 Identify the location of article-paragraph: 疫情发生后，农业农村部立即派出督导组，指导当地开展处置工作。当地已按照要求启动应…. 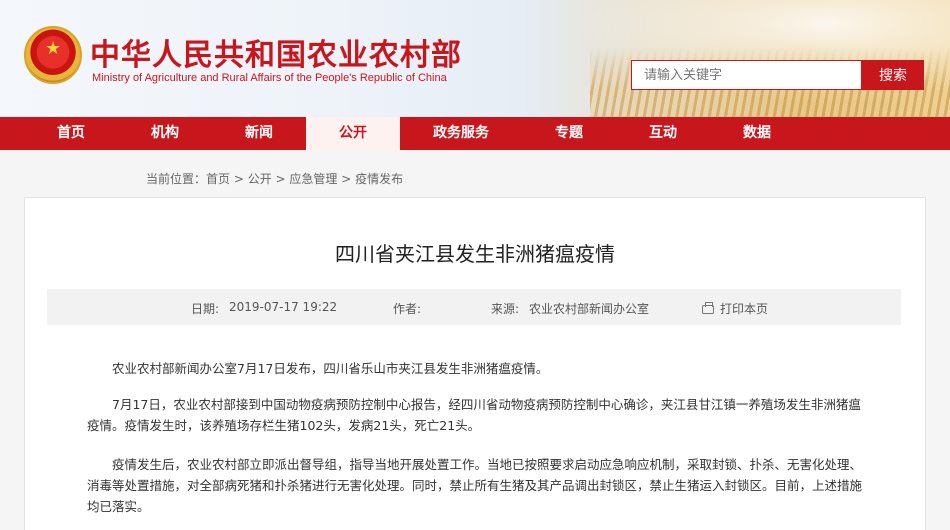
(475, 485).